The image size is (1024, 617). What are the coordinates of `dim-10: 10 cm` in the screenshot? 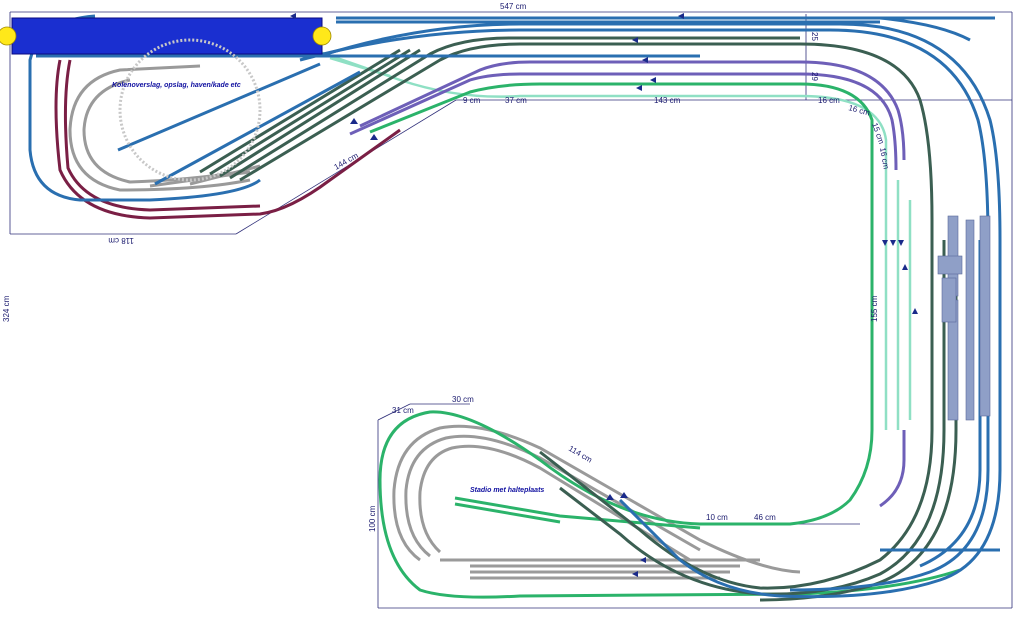 It's located at (717, 517).